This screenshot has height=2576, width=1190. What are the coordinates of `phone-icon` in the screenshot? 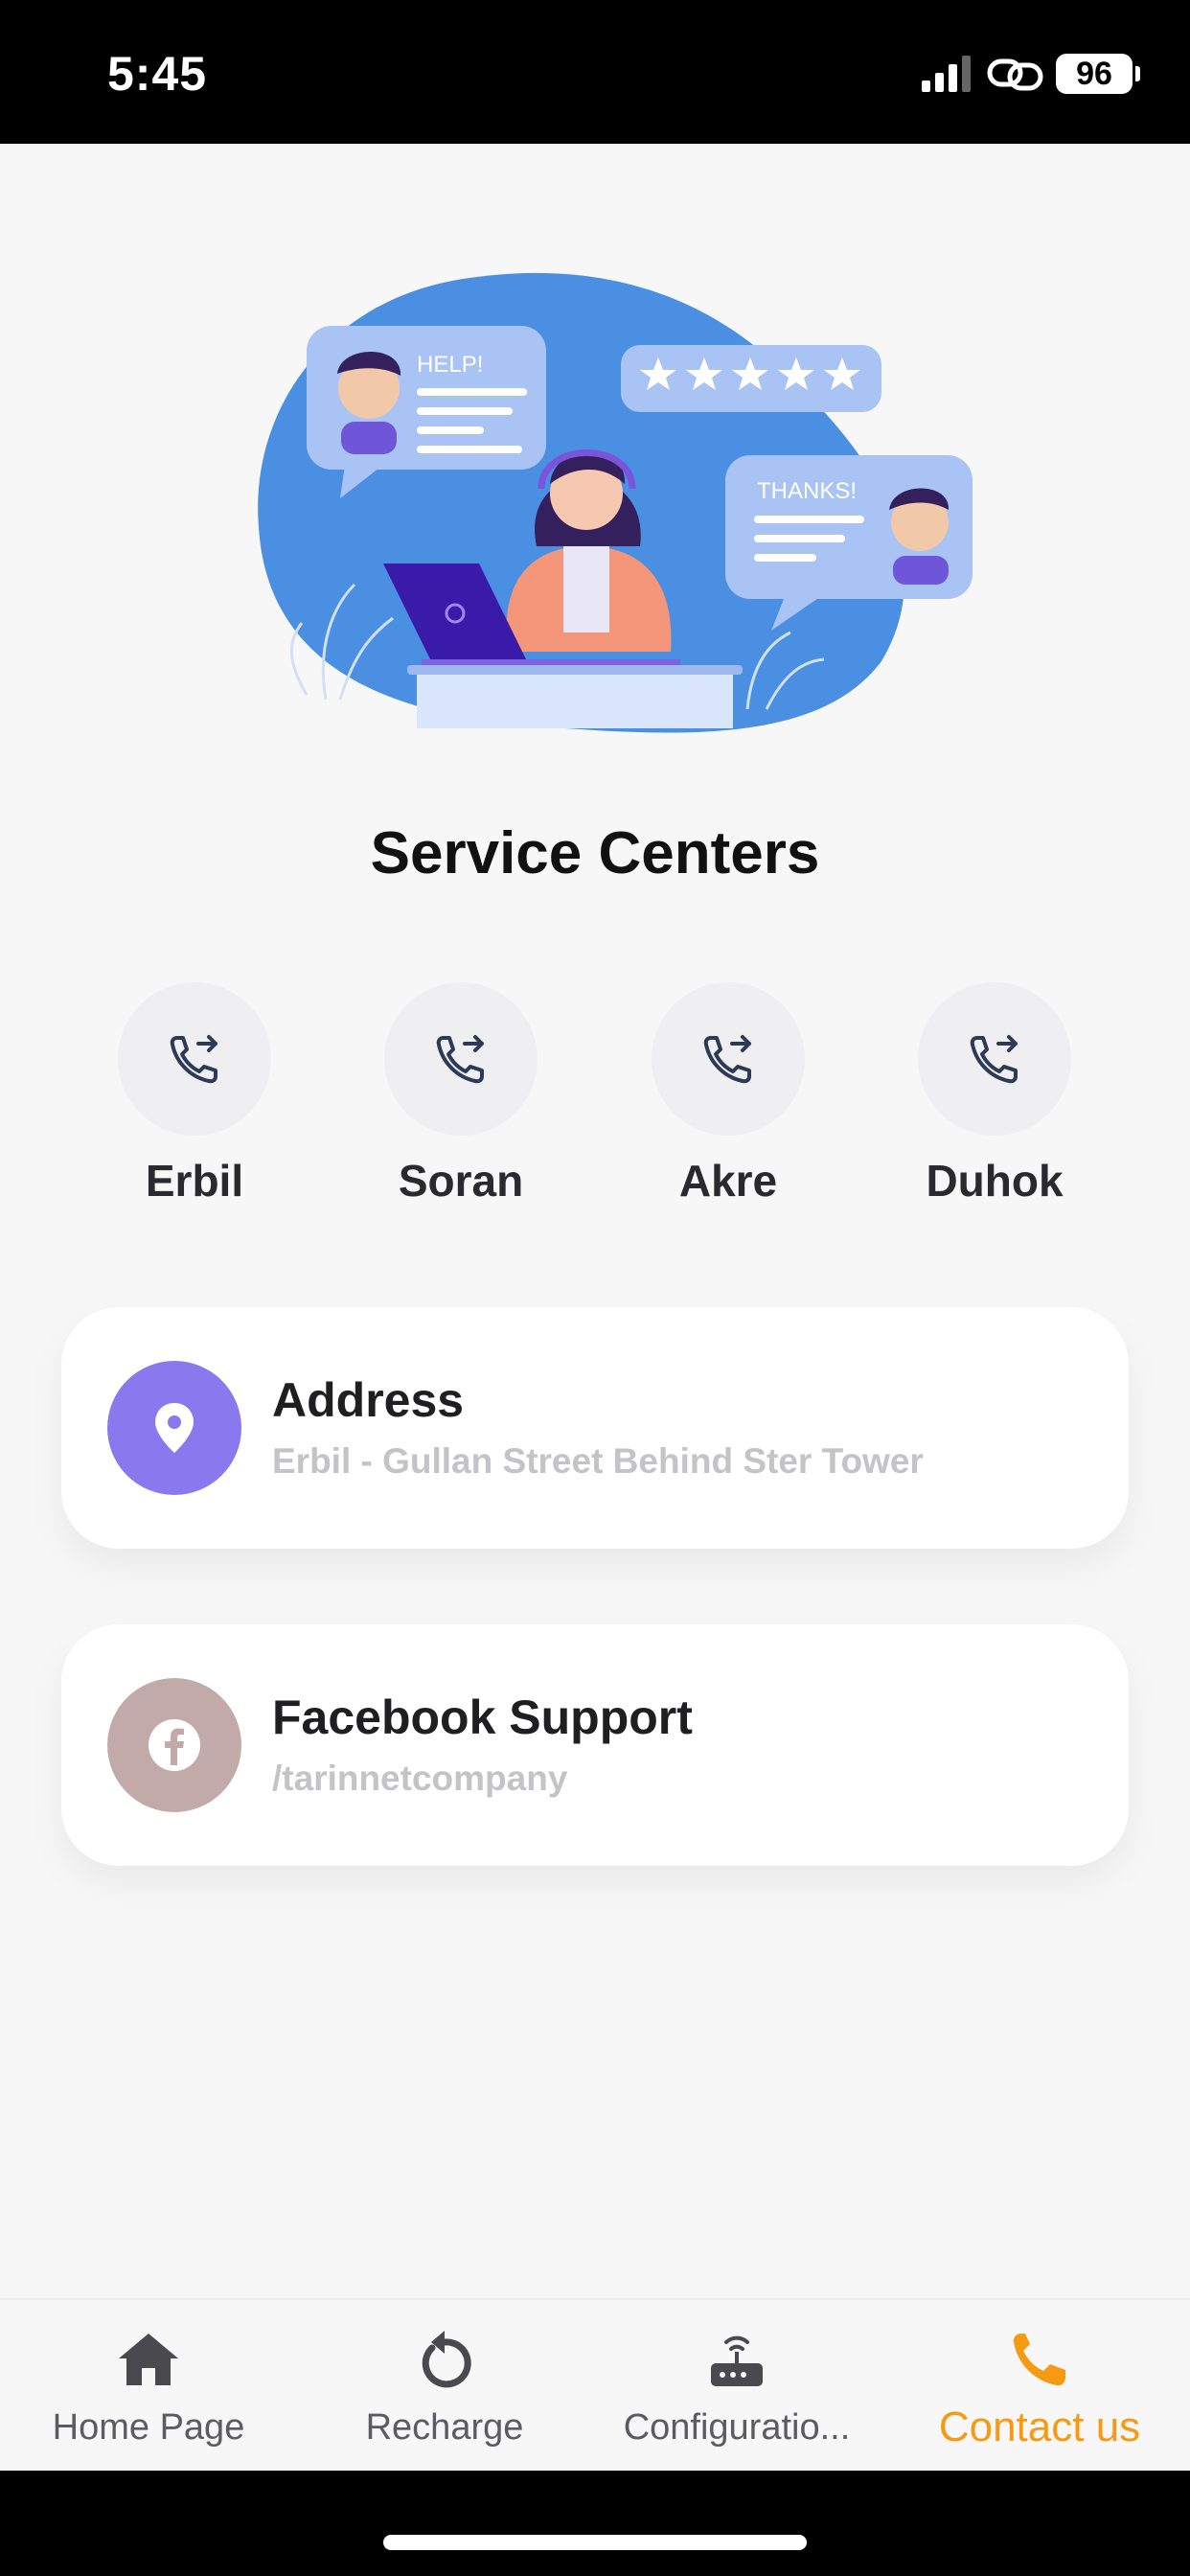 It's located at (1039, 2359).